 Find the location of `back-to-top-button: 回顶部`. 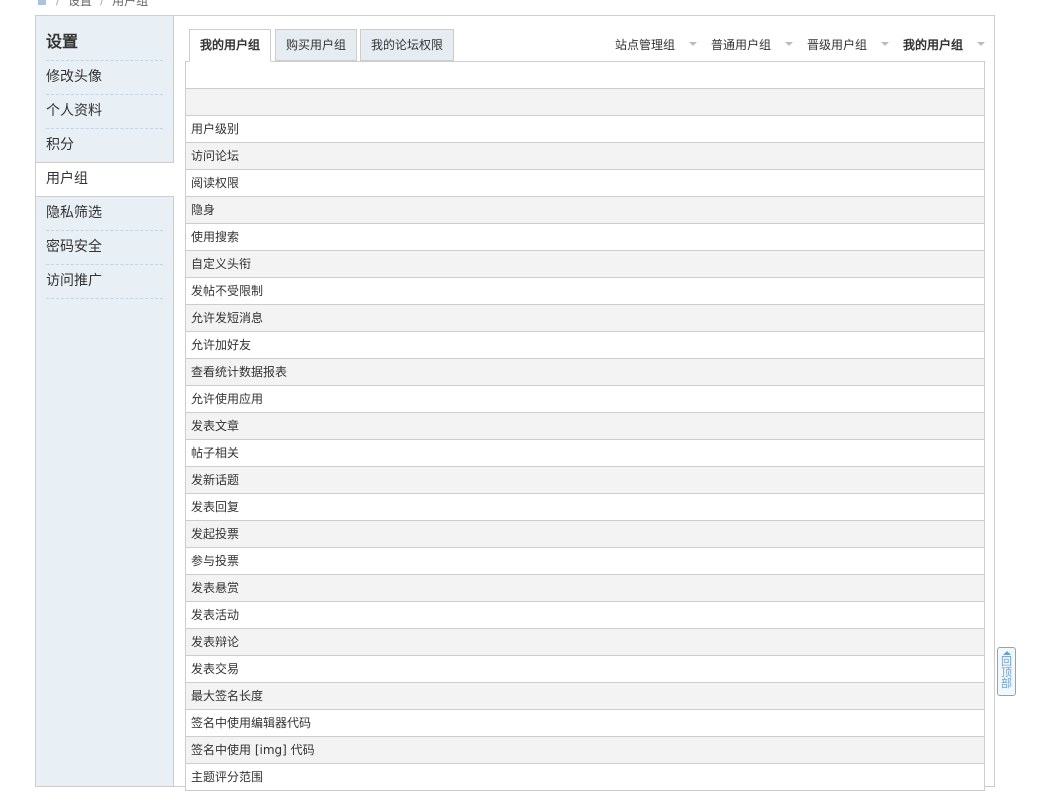

back-to-top-button: 回顶部 is located at coordinates (1006, 671).